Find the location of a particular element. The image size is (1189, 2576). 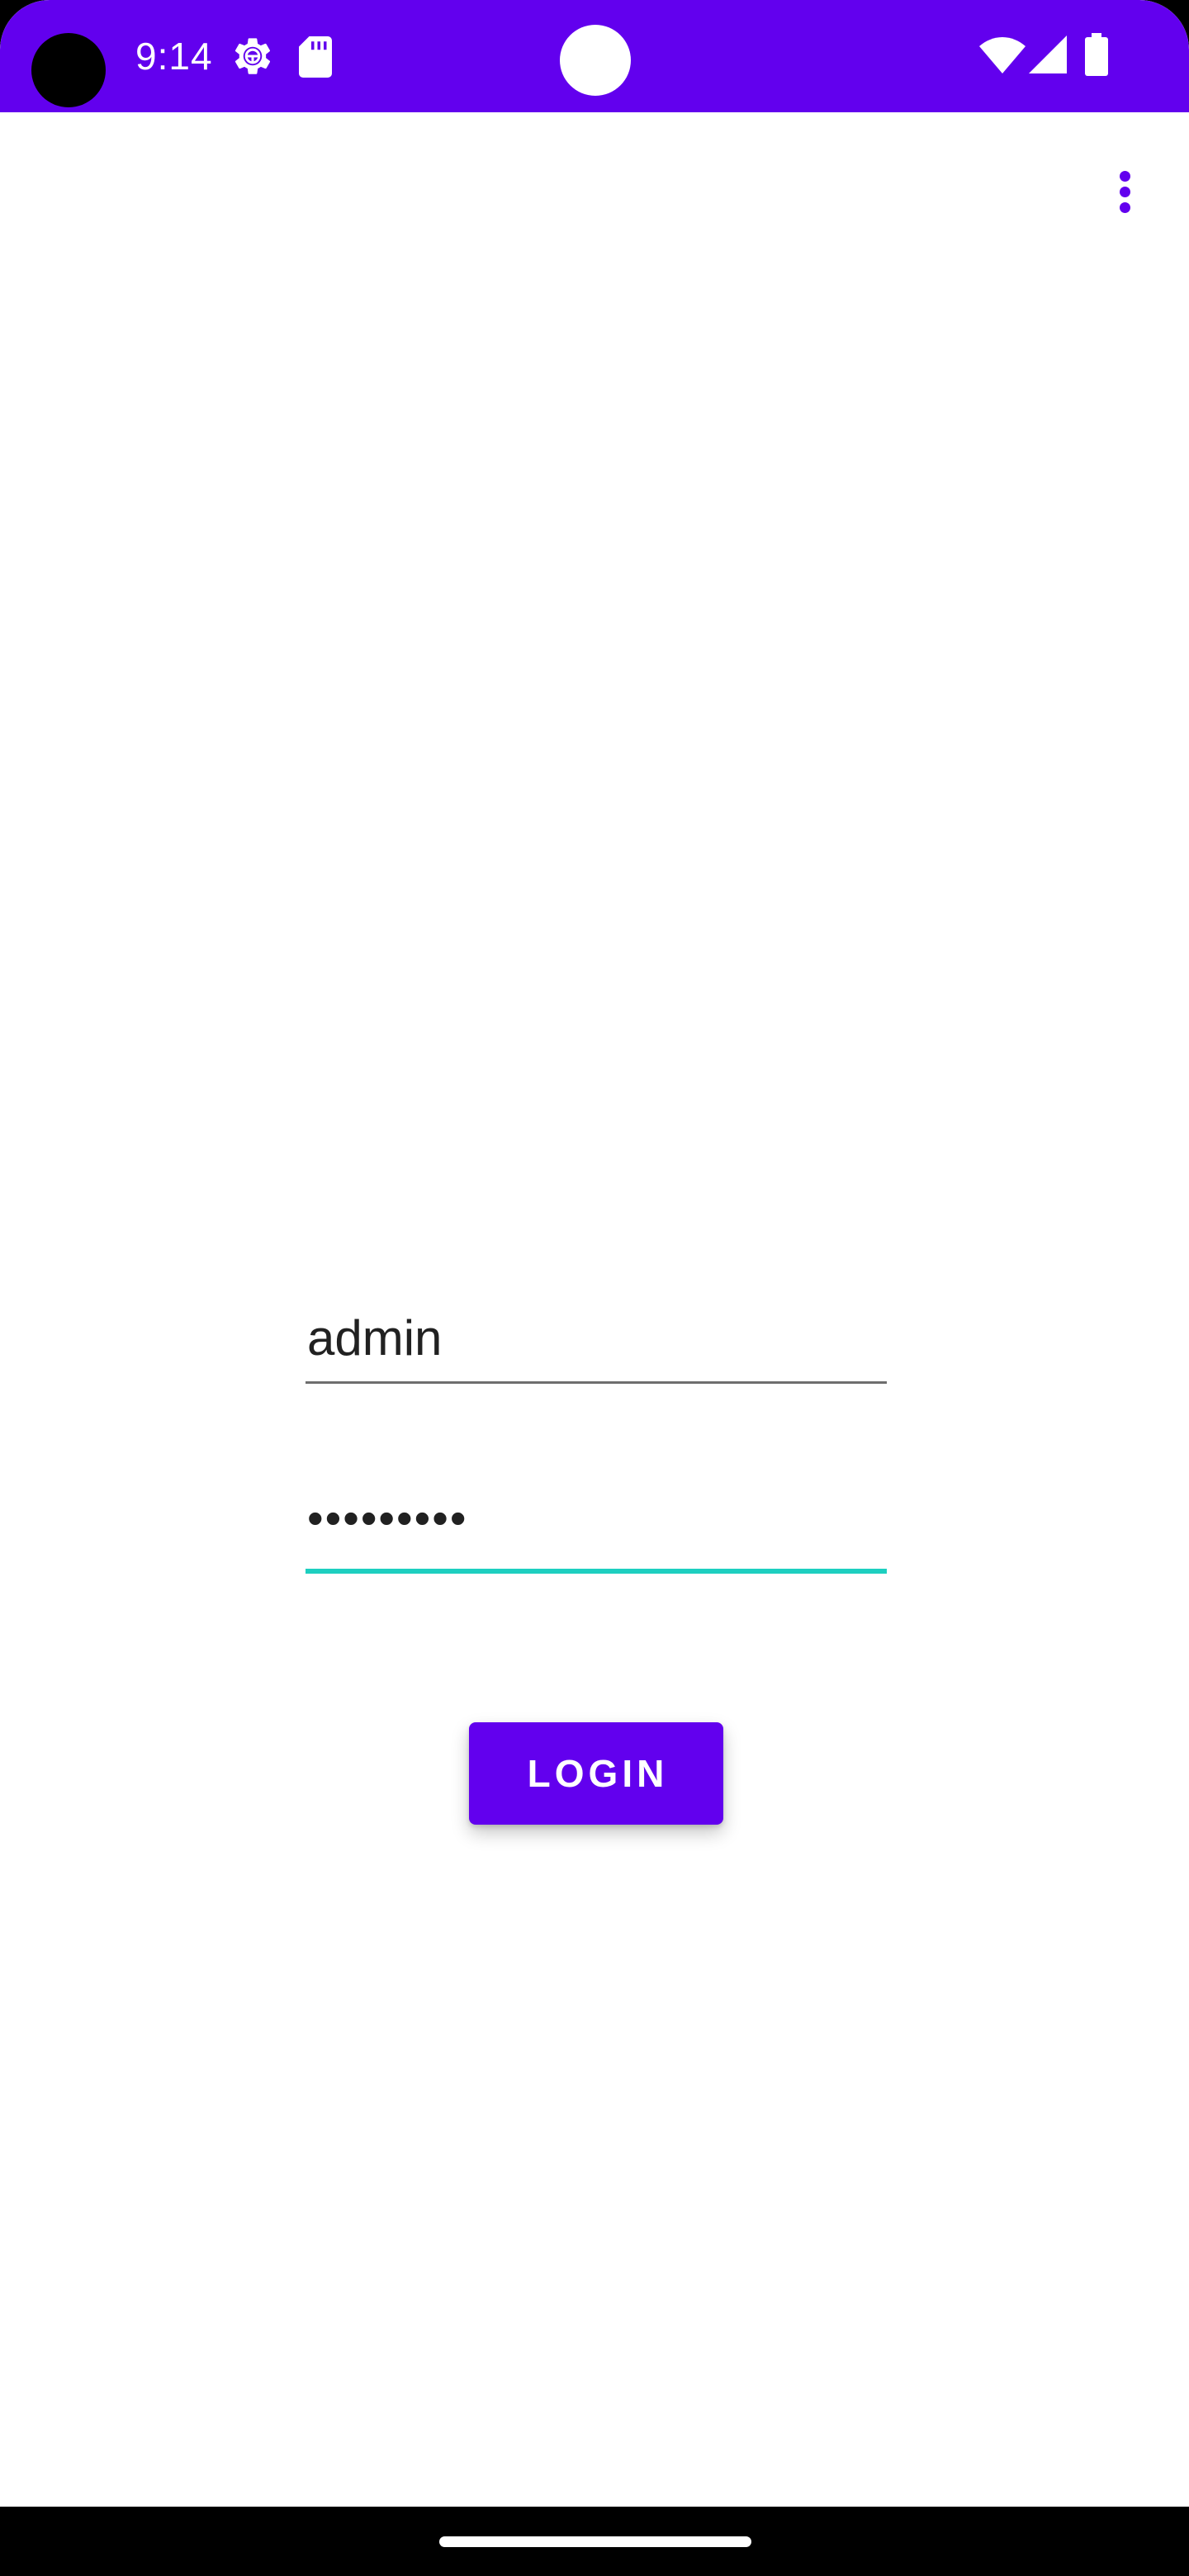

overflow-menu-button is located at coordinates (1124, 191).